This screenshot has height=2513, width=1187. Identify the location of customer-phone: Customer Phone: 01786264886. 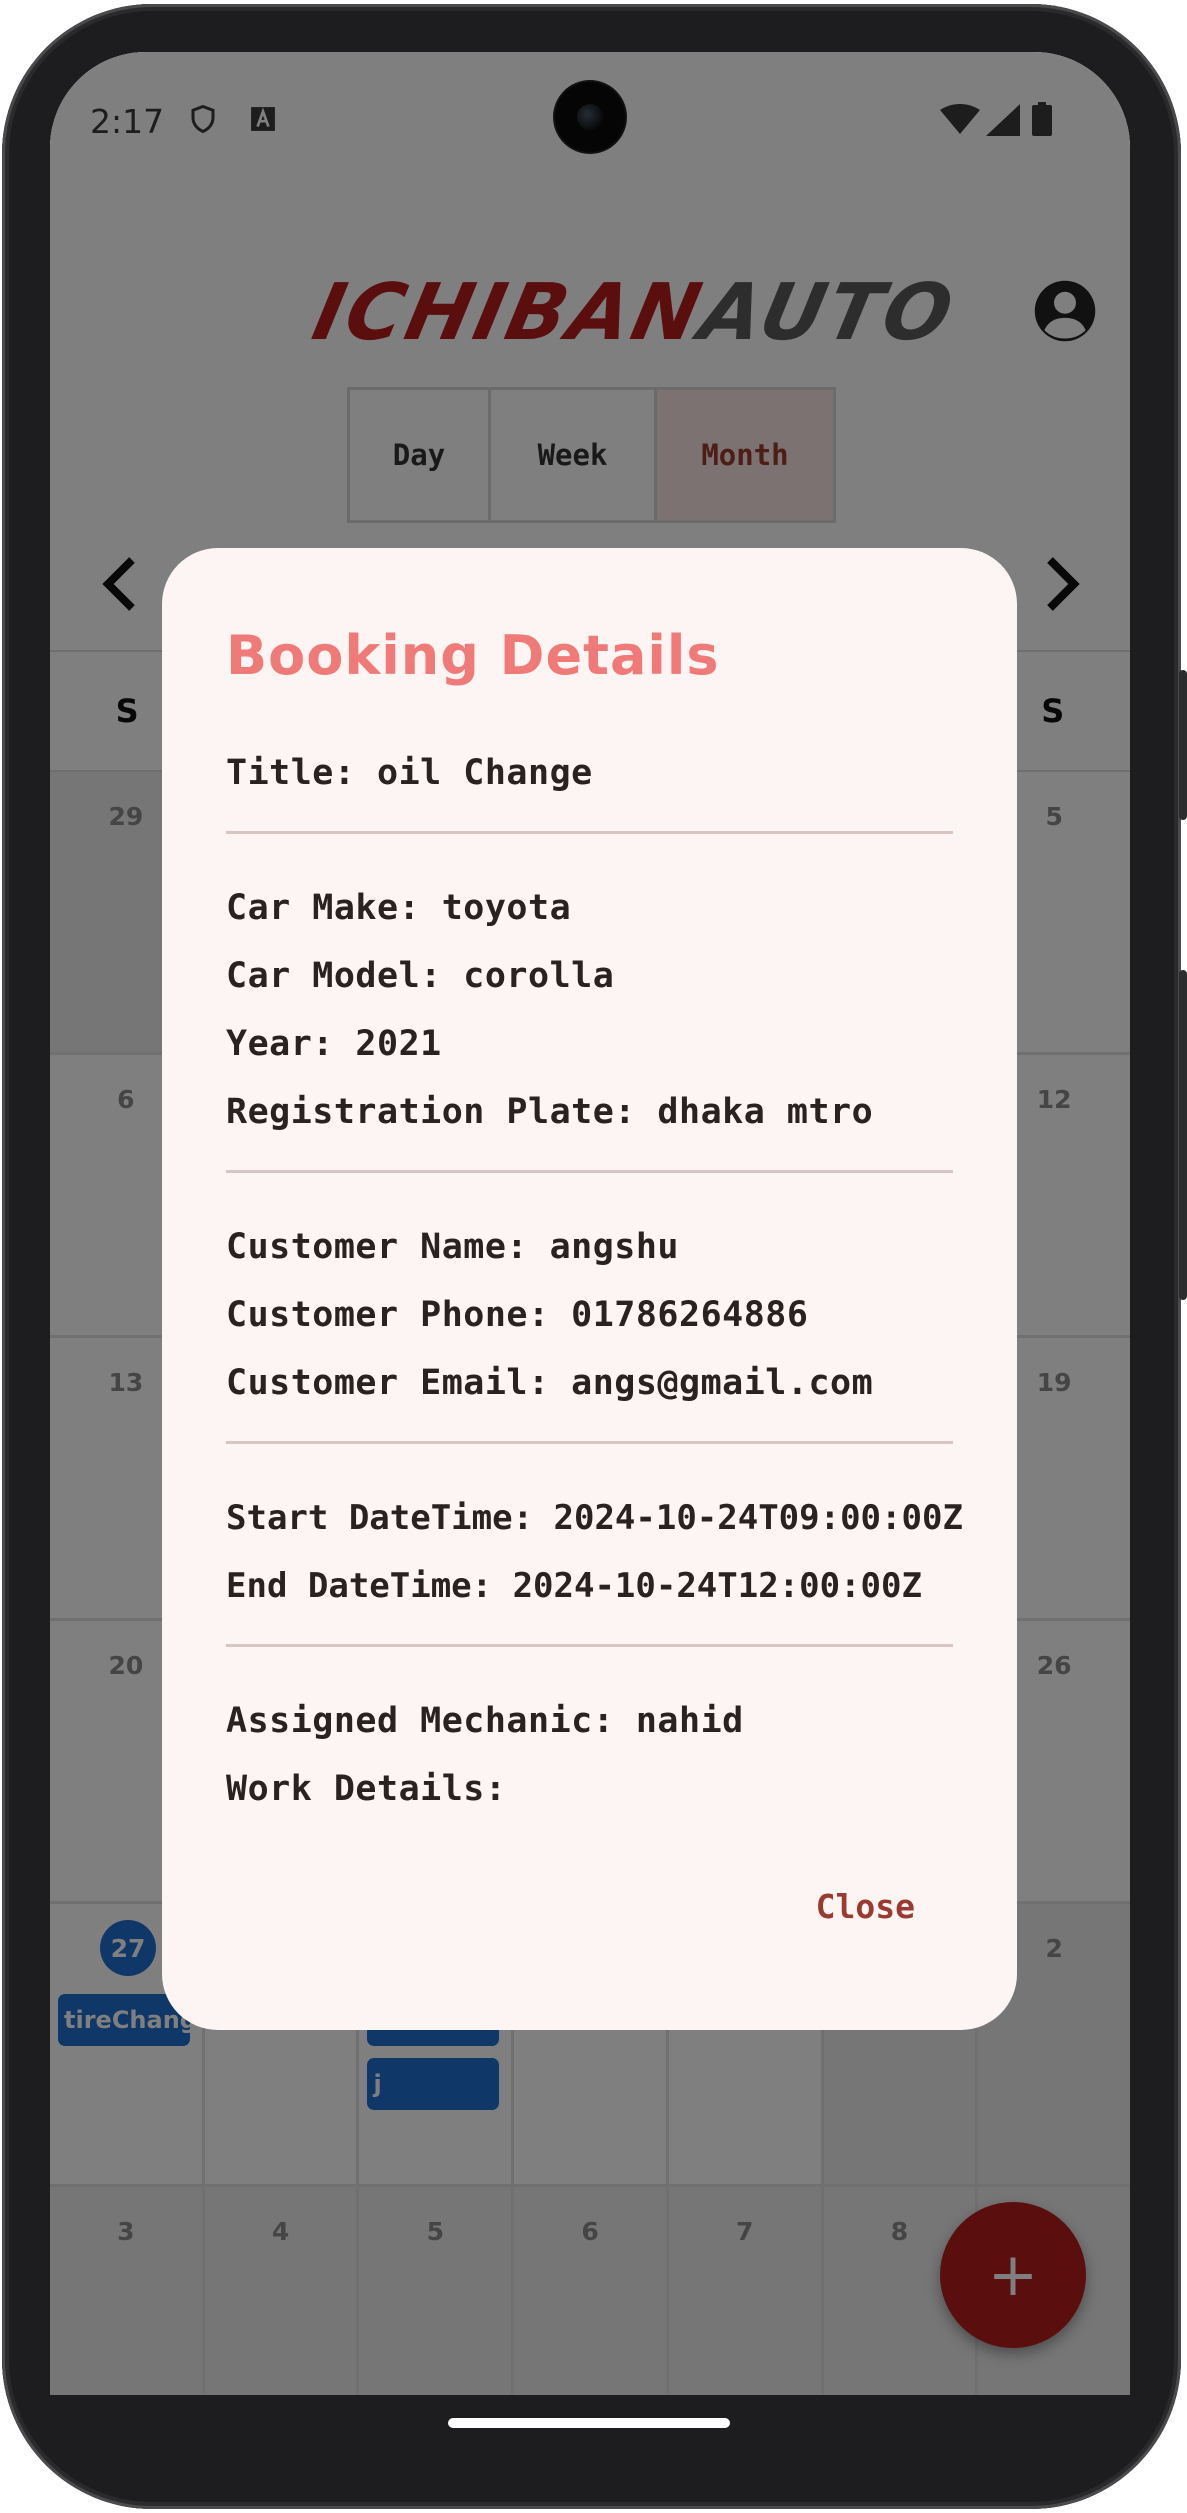
(517, 1315).